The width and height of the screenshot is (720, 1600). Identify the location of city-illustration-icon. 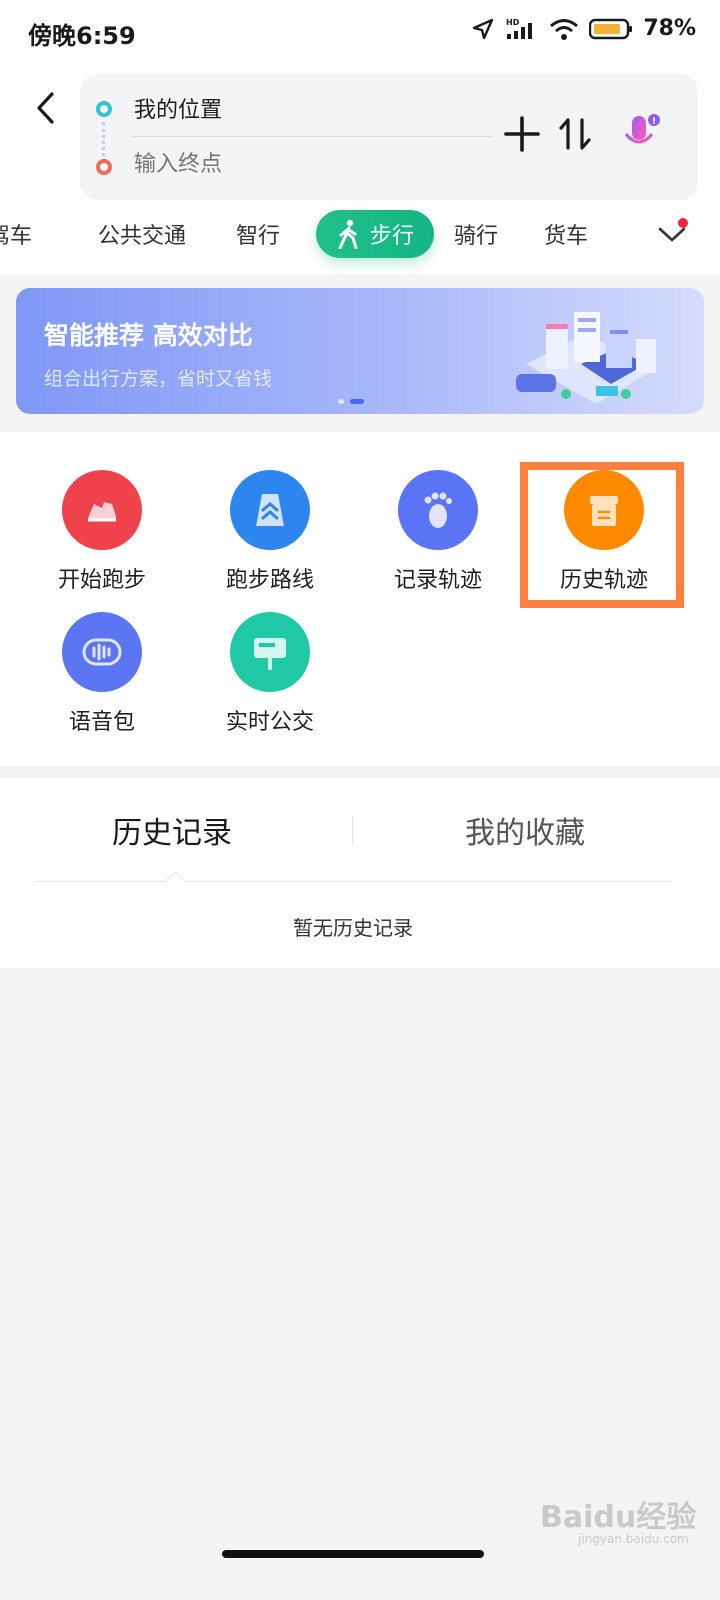
(586, 358).